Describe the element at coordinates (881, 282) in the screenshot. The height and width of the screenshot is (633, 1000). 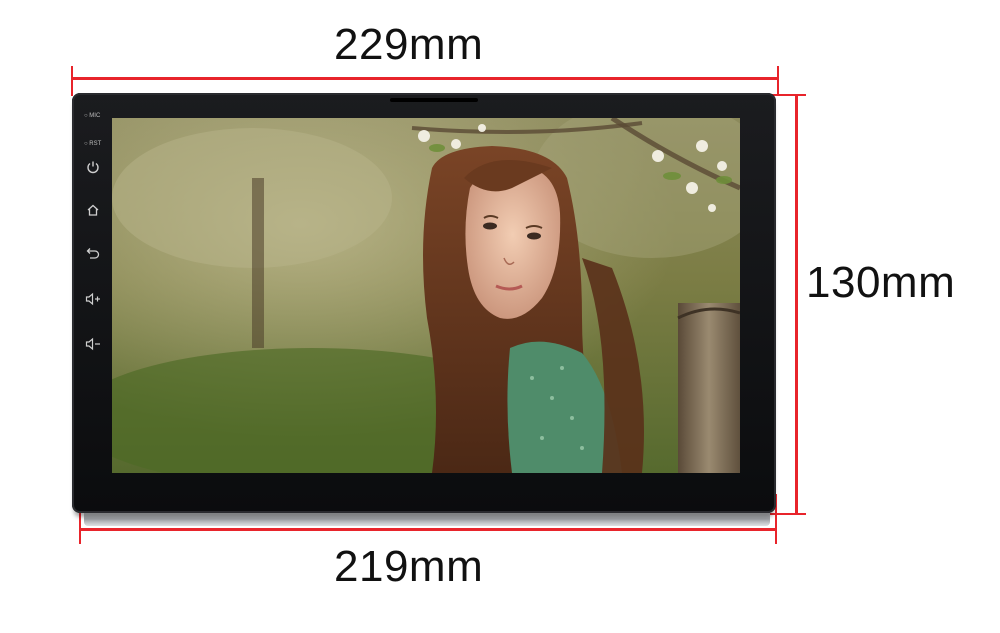
I see `right-height-label: 130mm` at that location.